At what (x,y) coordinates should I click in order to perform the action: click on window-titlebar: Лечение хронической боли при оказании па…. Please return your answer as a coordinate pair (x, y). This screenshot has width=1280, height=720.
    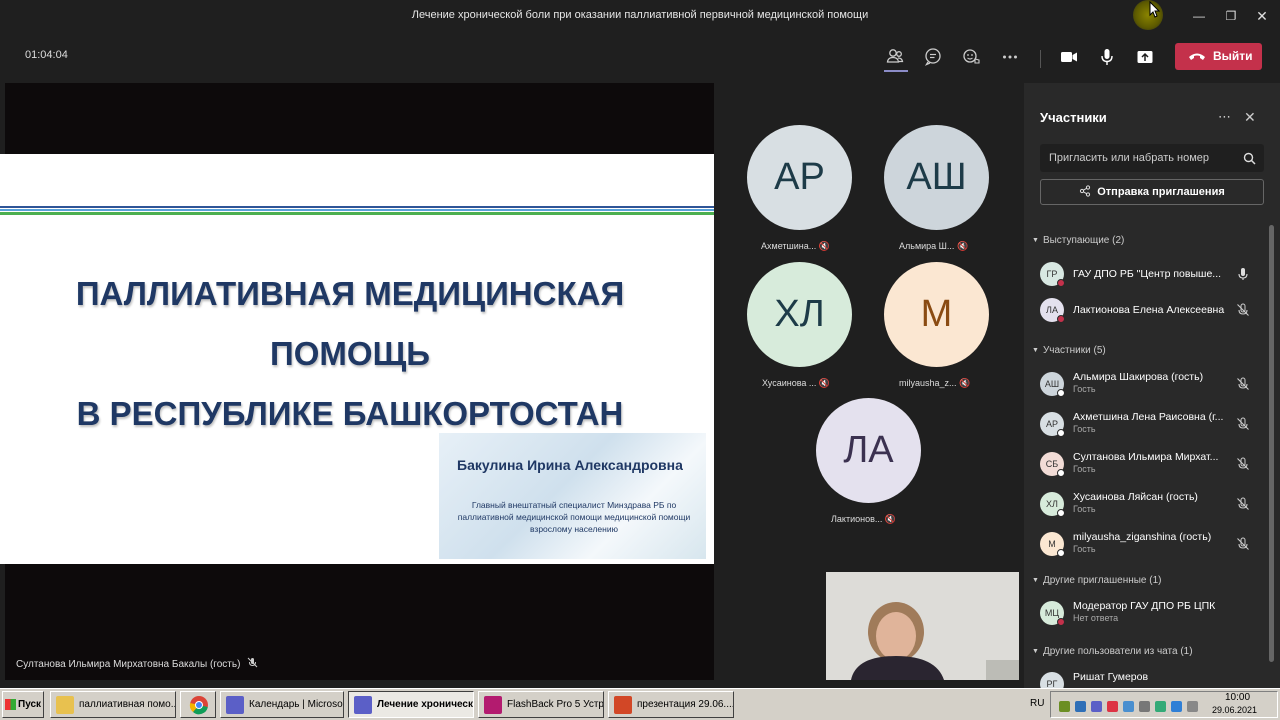
    Looking at the image, I should click on (640, 16).